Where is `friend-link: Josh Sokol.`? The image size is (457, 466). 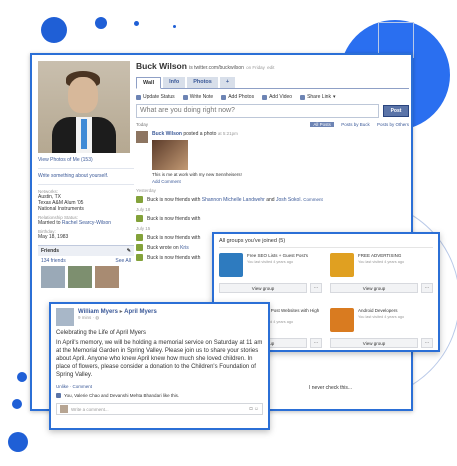
friend-link: Josh Sokol. is located at coordinates (289, 200).